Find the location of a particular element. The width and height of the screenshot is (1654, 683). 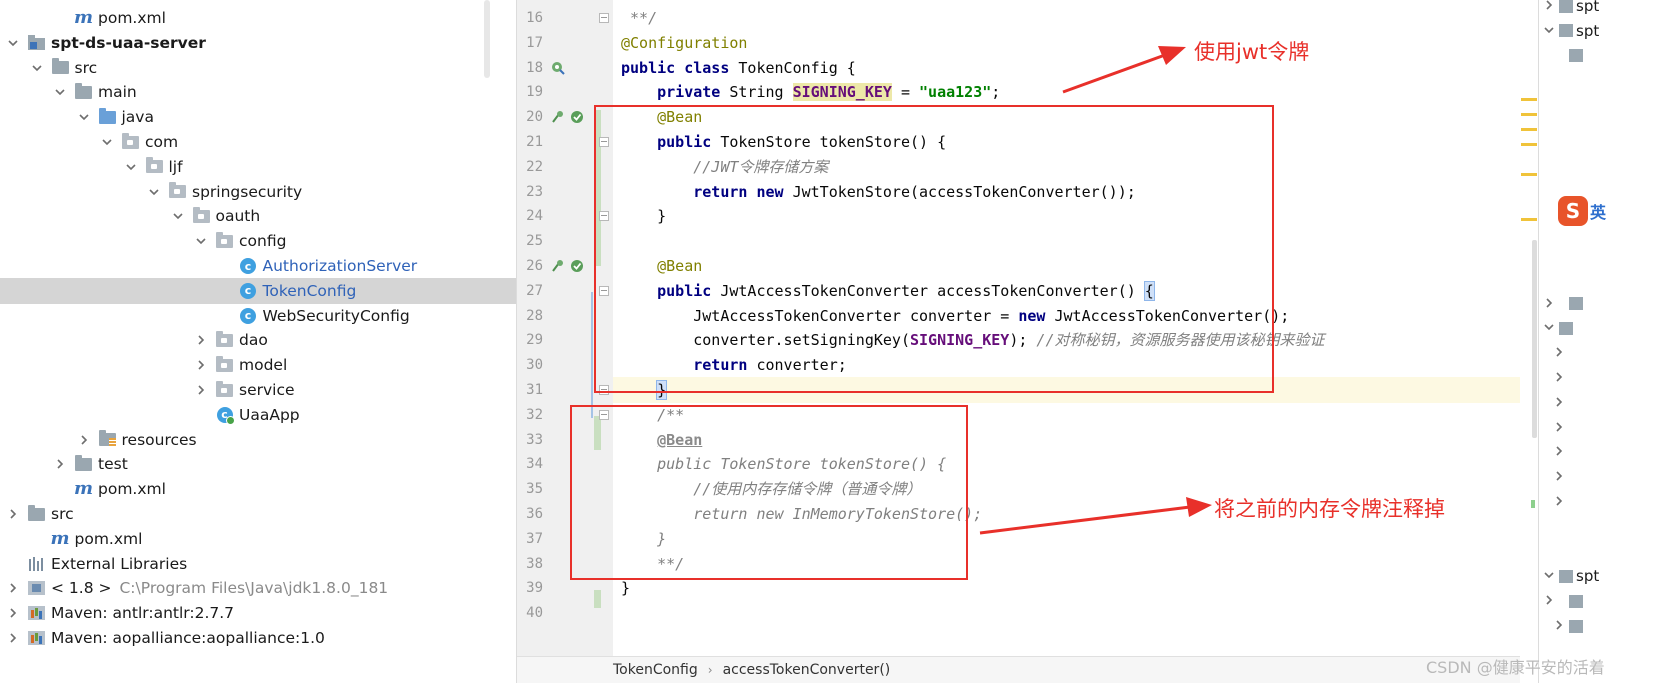

code-line: //JWT令牌存储方案 is located at coordinates (1069, 167).